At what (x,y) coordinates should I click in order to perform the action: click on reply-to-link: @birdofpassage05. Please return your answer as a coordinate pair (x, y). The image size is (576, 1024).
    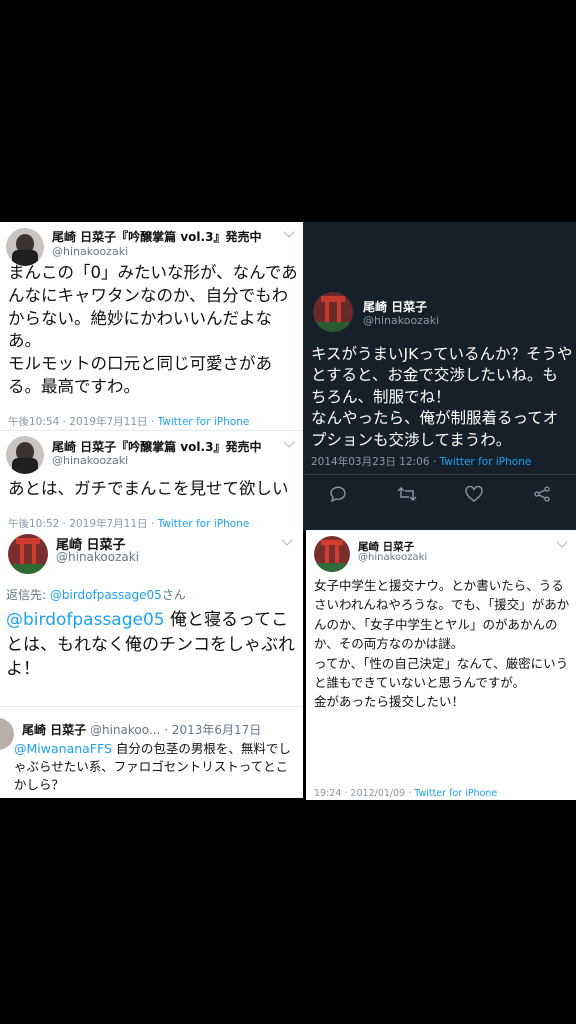
    Looking at the image, I should click on (106, 595).